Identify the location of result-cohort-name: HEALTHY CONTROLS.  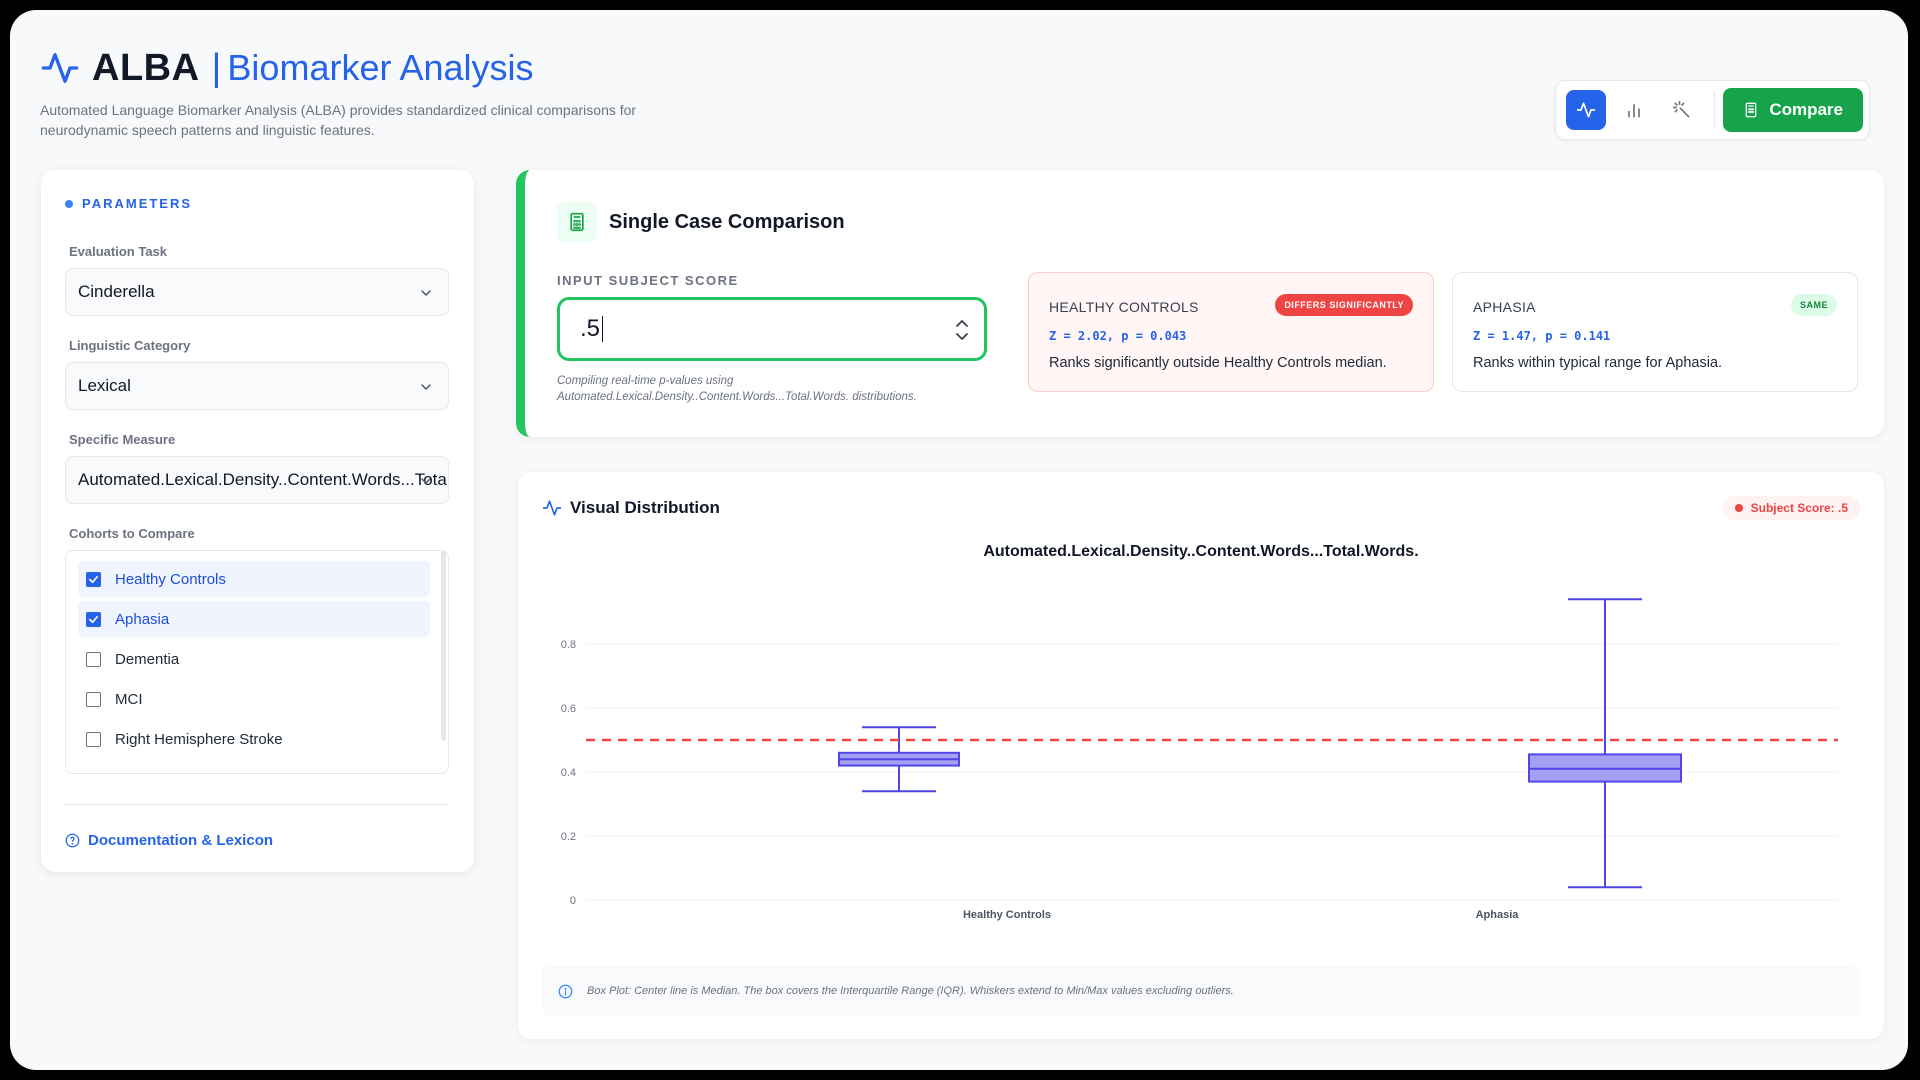
(1124, 307).